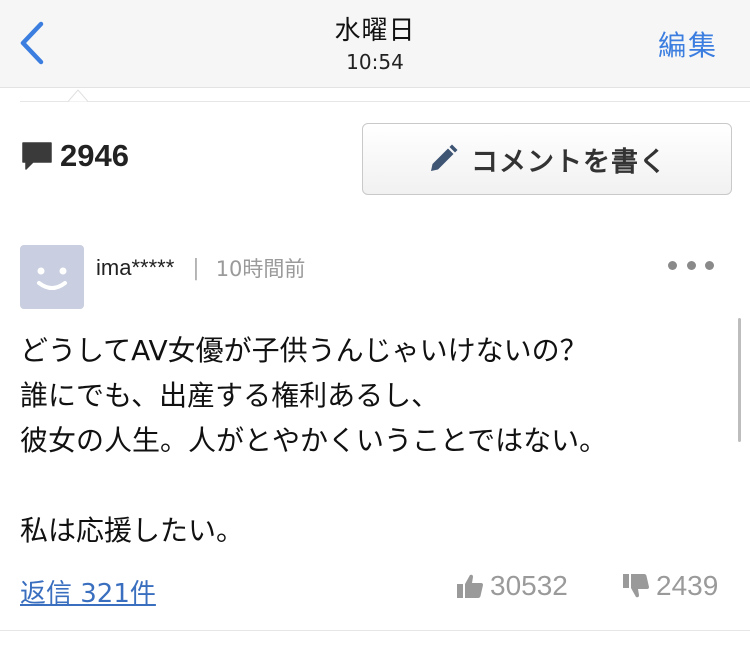 The height and width of the screenshot is (646, 750). What do you see at coordinates (314, 440) in the screenshot?
I see `comment-line: 彼女の人生。人がとやかくいうことではない。` at bounding box center [314, 440].